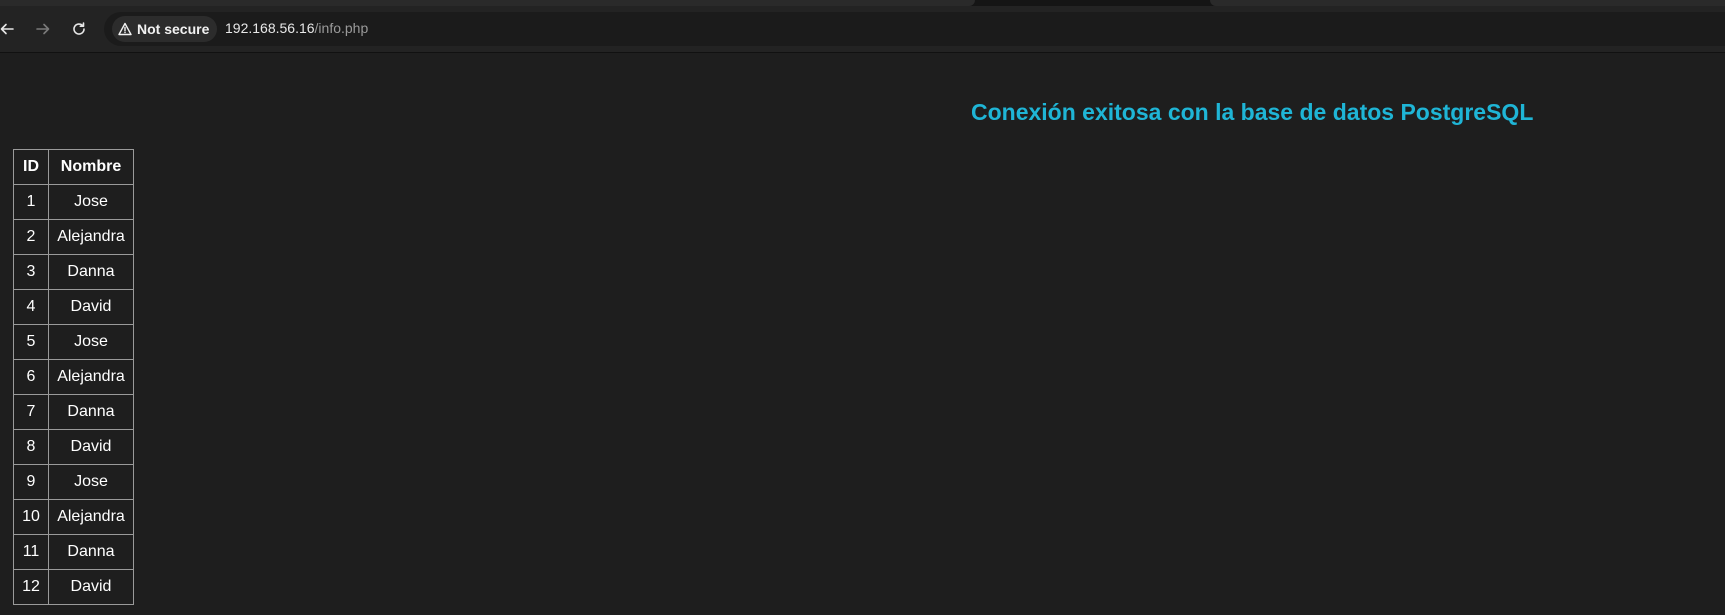  I want to click on table-row: 10 Alejandra, so click(73, 517).